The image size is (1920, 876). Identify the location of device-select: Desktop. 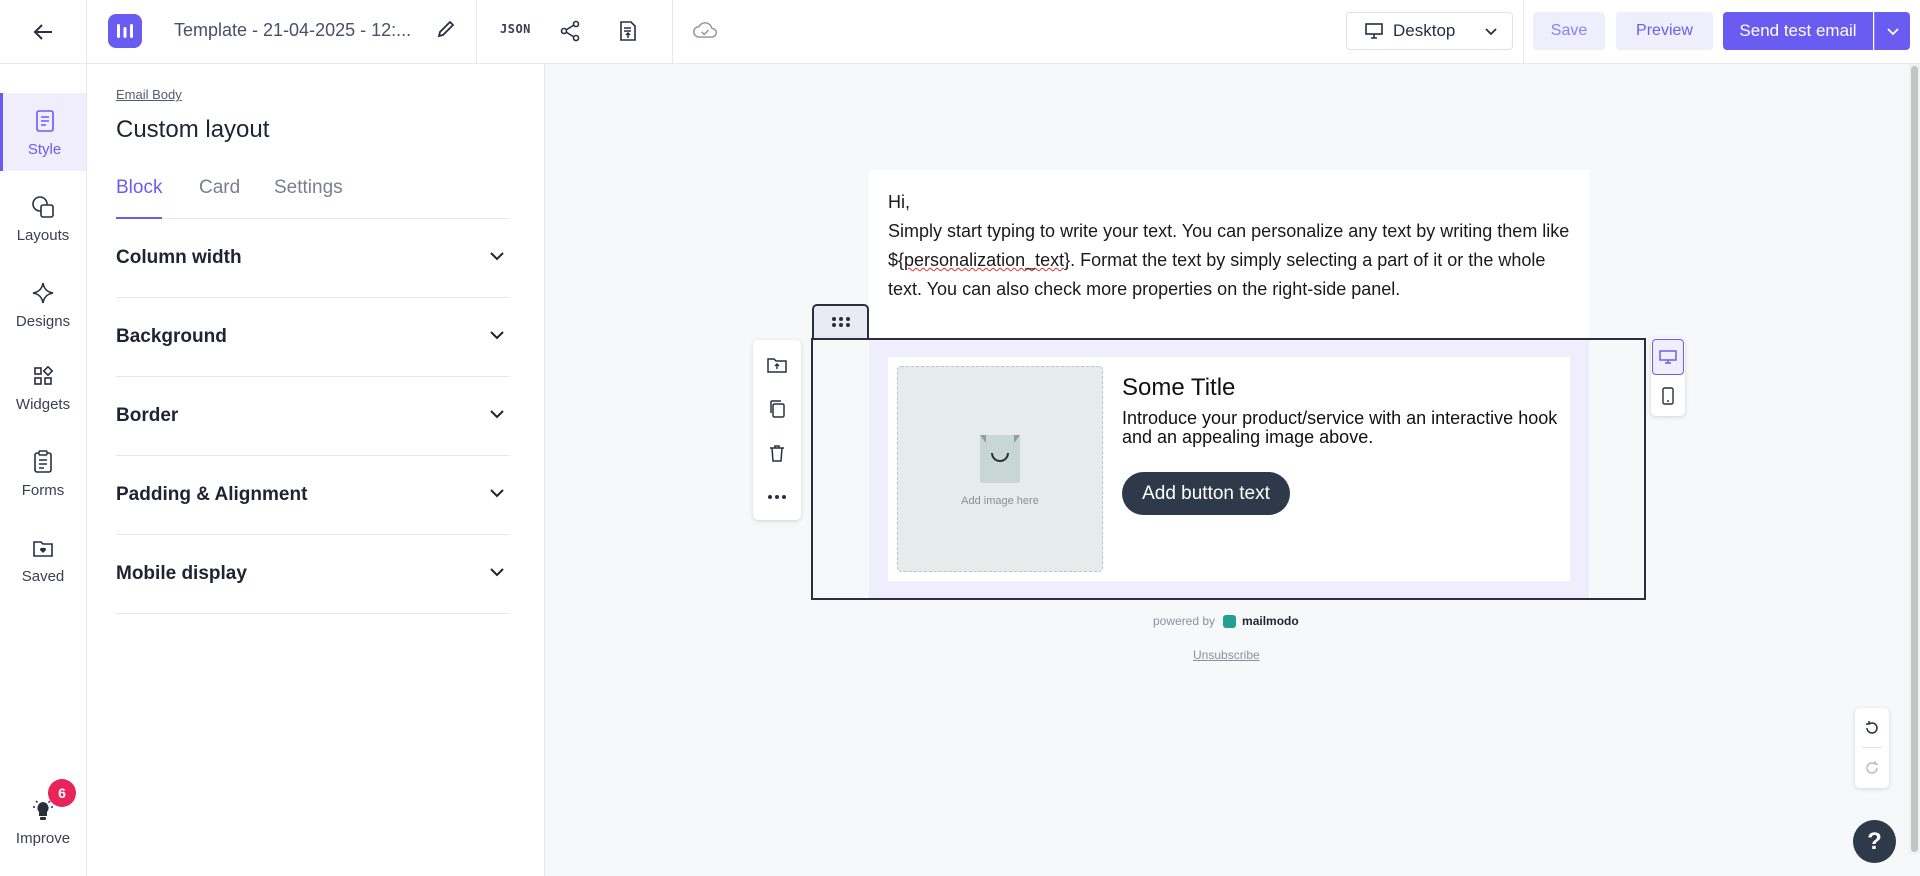
(1429, 31).